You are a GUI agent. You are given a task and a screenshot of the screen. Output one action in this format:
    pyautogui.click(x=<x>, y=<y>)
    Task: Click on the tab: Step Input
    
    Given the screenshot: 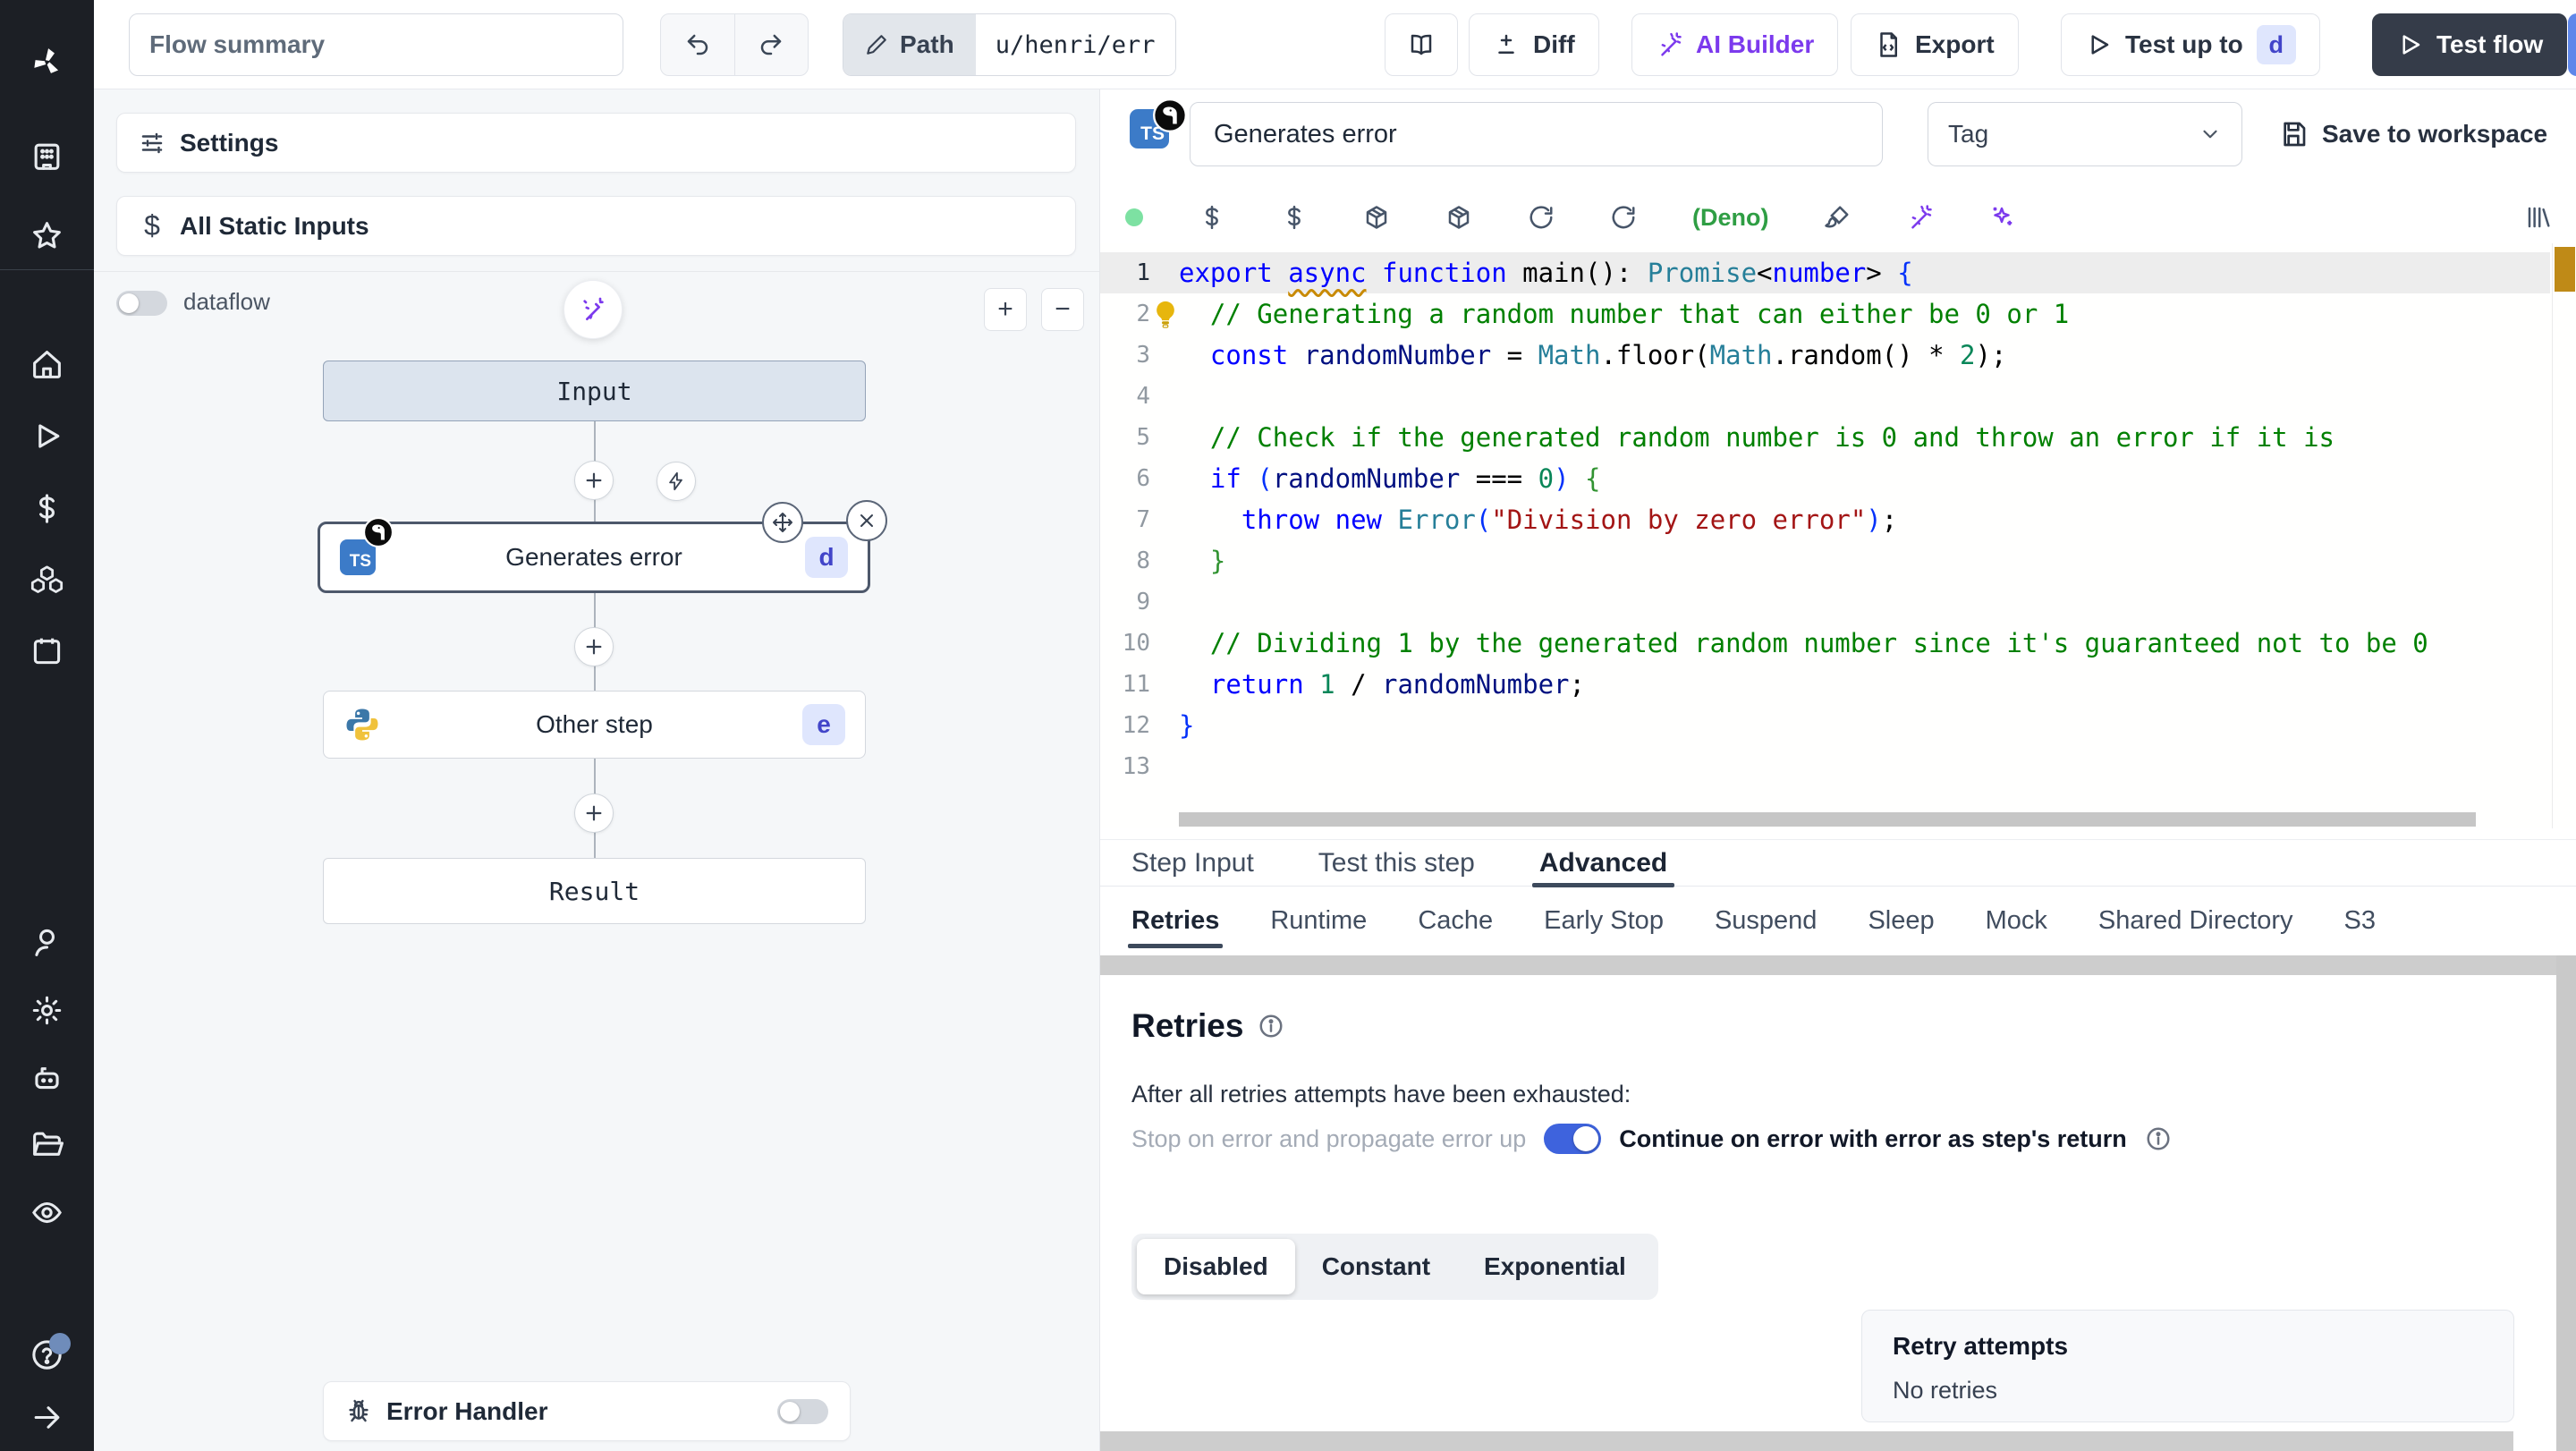 What is the action you would take?
    pyautogui.click(x=1192, y=863)
    